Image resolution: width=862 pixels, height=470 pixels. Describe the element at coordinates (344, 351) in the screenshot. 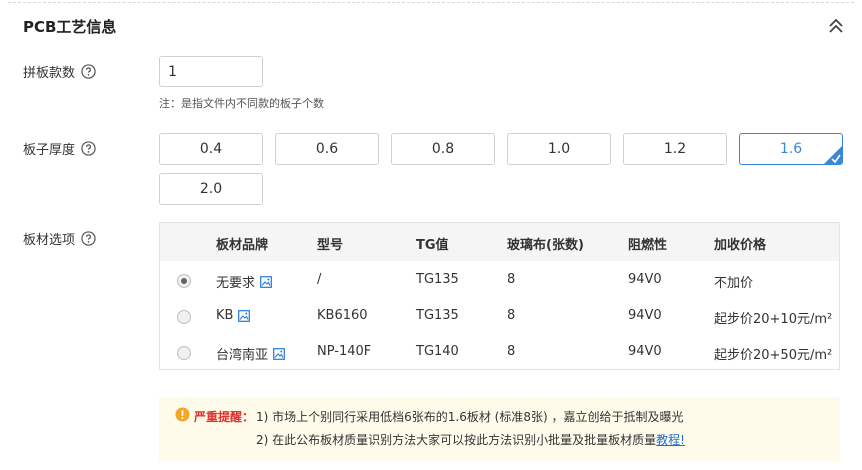

I see `model-cell: NP-140F` at that location.